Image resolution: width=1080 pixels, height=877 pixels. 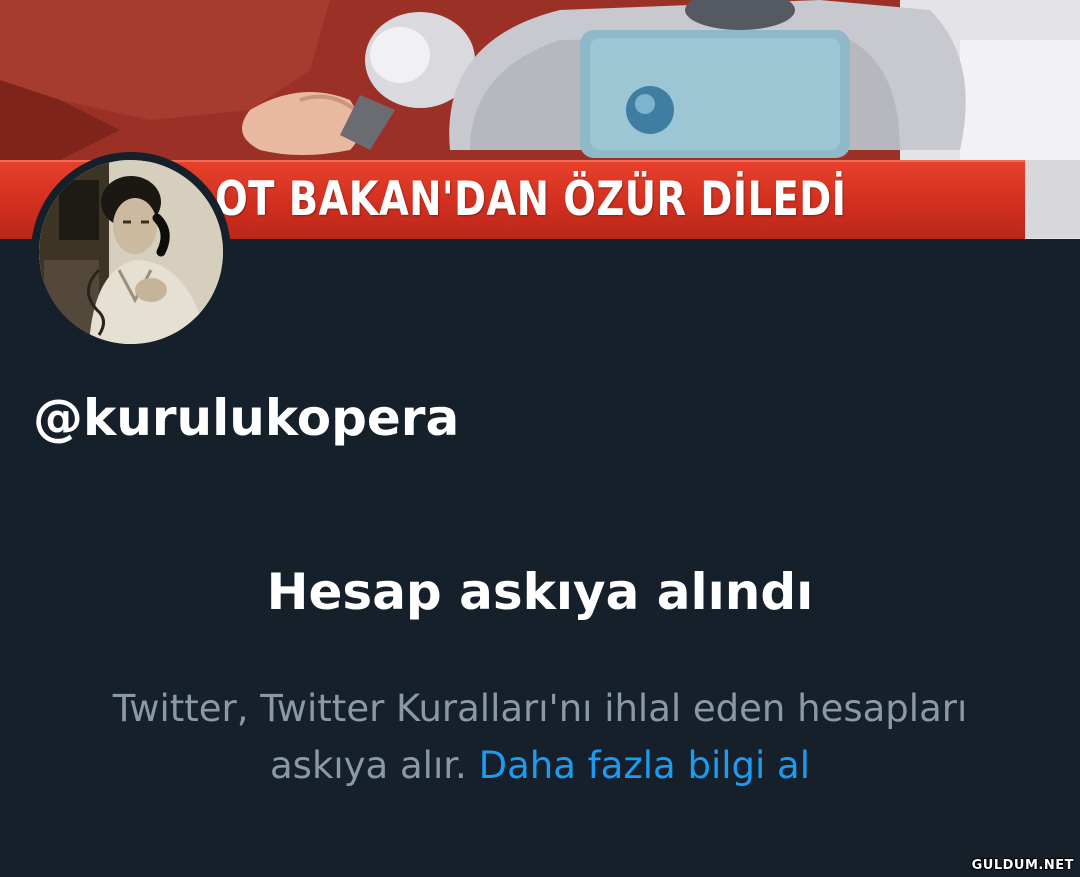 What do you see at coordinates (644, 765) in the screenshot?
I see `learn-more-link: Daha fazla bilgi al` at bounding box center [644, 765].